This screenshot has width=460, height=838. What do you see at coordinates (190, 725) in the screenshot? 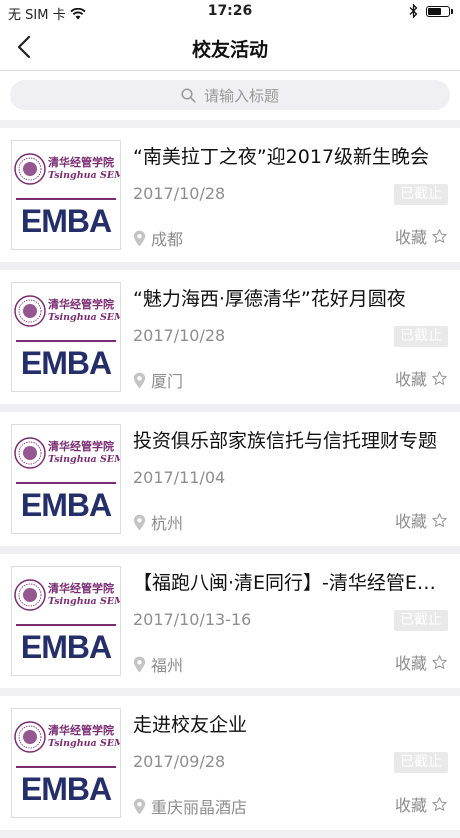
I see `event-title: 走进校友企业` at bounding box center [190, 725].